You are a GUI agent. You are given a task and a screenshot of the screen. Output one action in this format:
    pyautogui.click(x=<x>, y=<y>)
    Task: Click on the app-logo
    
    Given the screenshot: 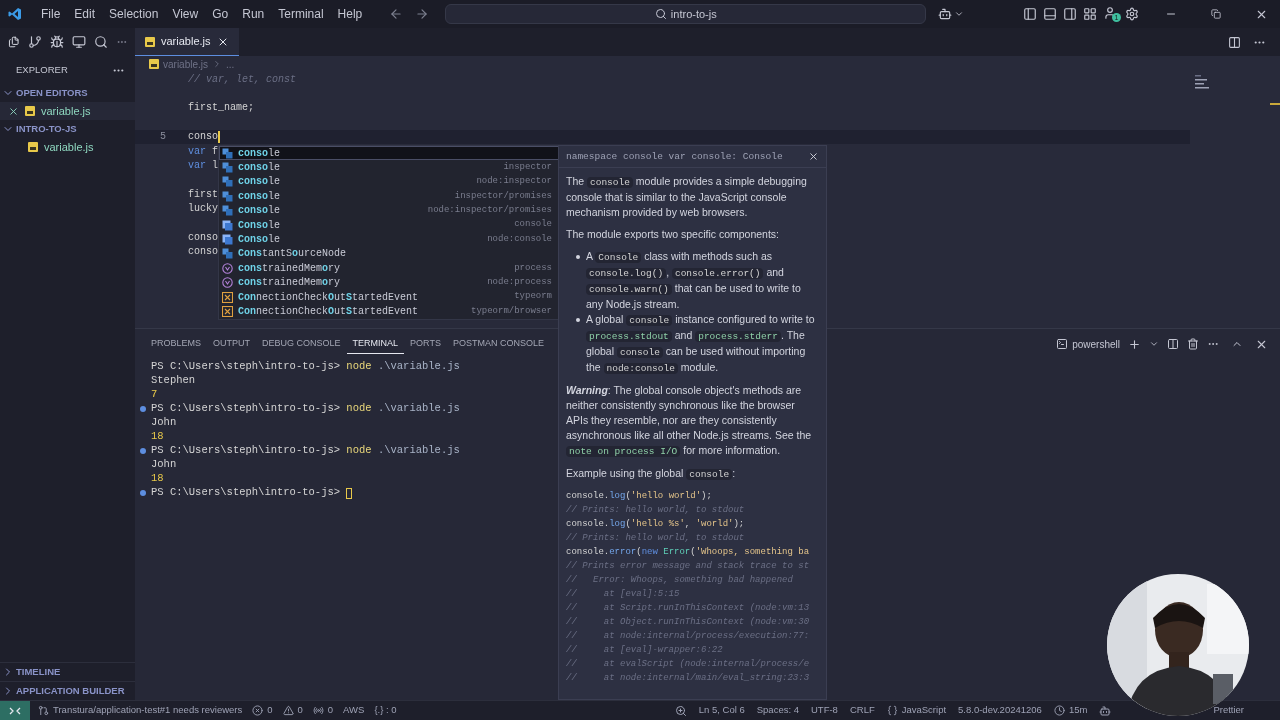 What is the action you would take?
    pyautogui.click(x=15, y=14)
    